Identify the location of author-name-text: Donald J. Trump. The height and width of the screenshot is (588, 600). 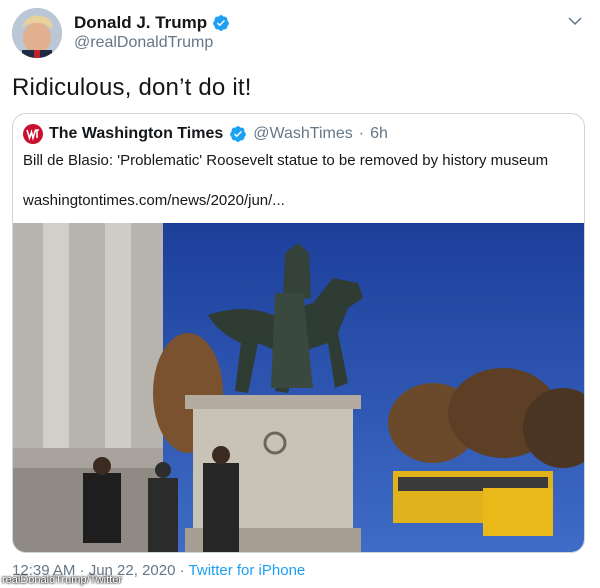
(140, 23).